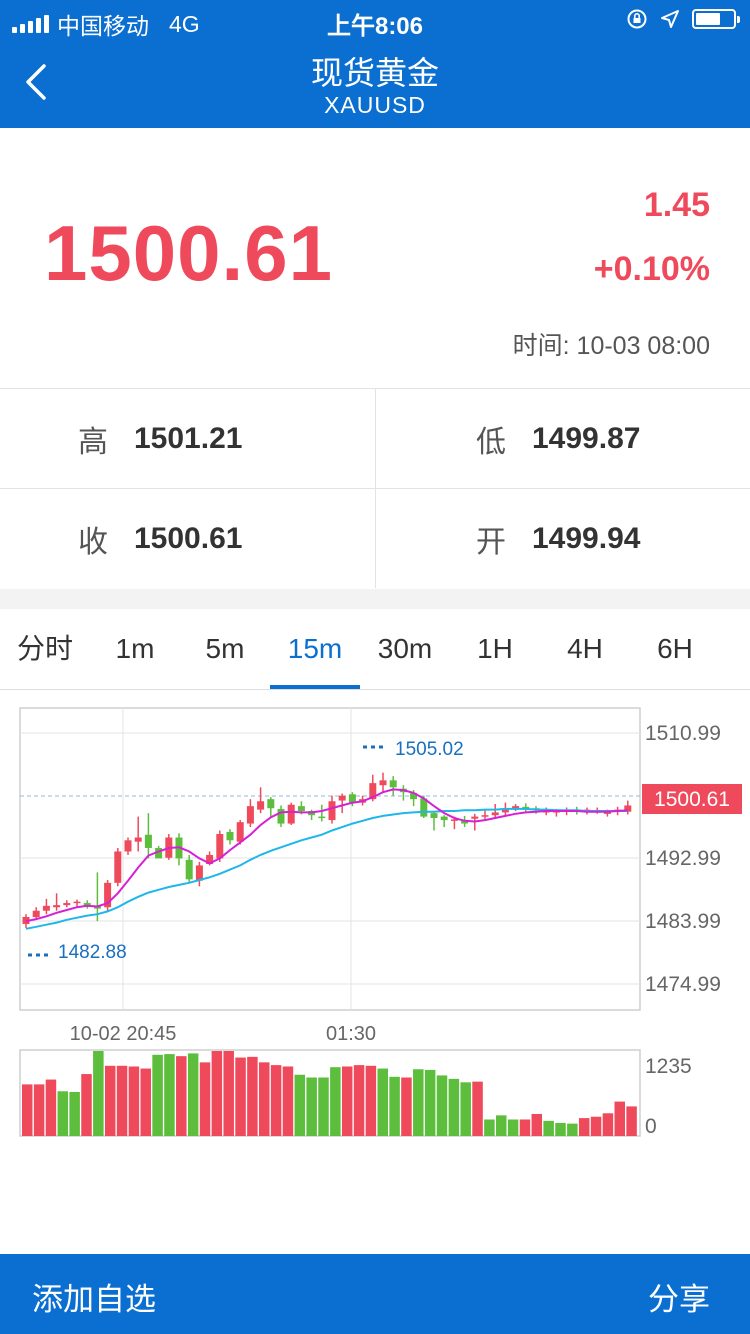  What do you see at coordinates (351, 1034) in the screenshot?
I see `x-tick-label: 01:30` at bounding box center [351, 1034].